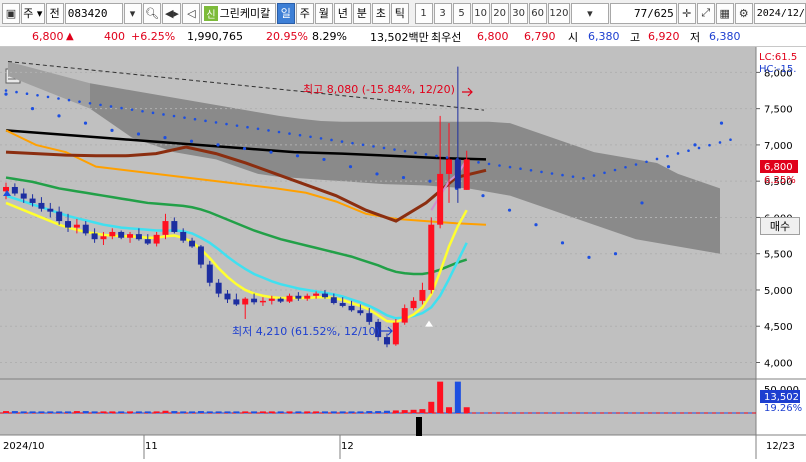  I want to click on crosshair-icon: ✛, so click(686, 13).